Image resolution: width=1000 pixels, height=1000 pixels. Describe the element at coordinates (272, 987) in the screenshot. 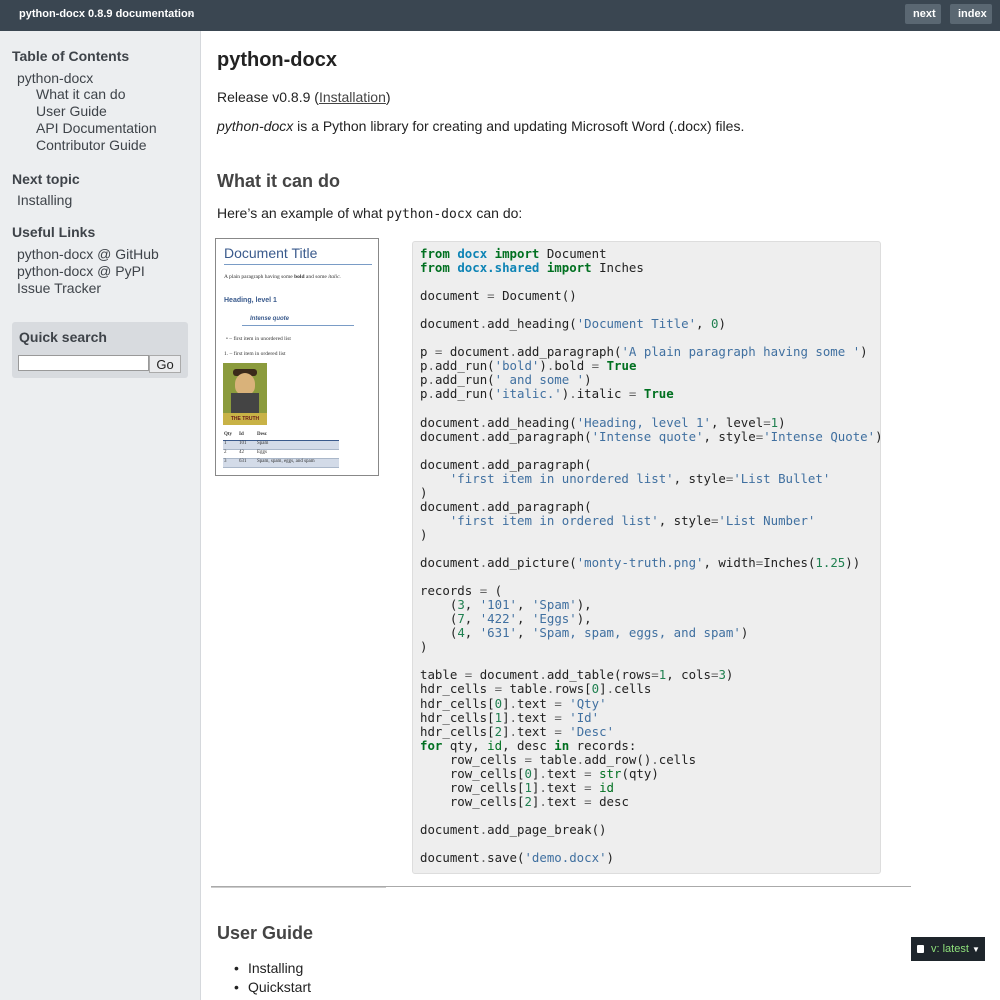

I see `guide-item-quickstart: Quickstart` at that location.